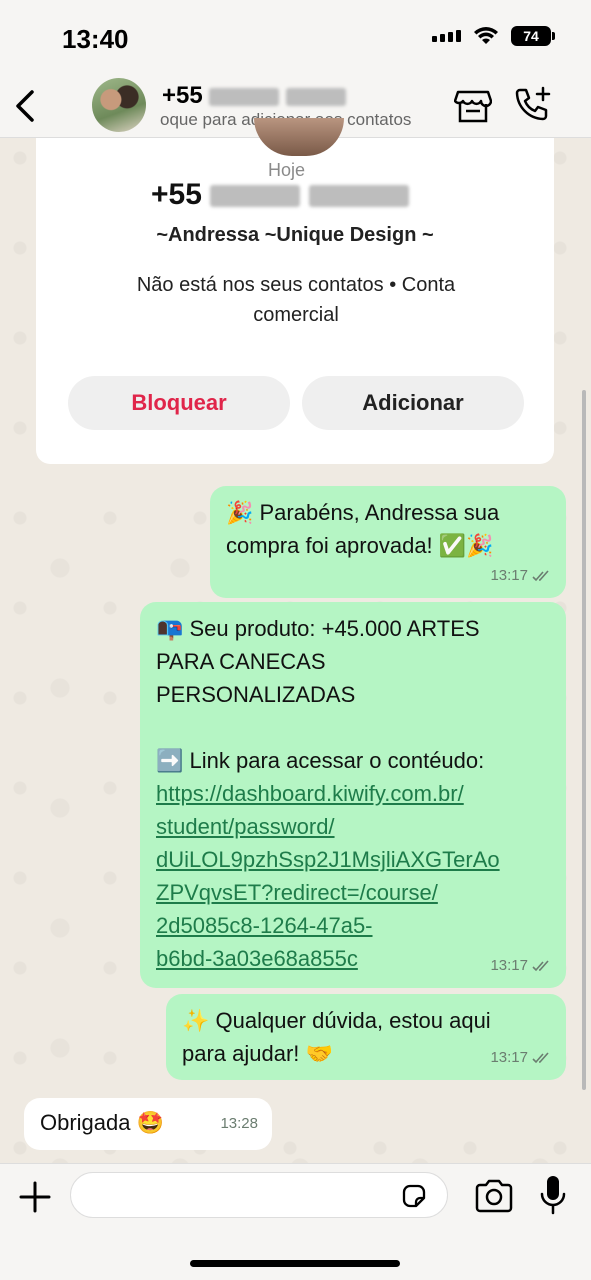 The height and width of the screenshot is (1280, 591). I want to click on camera-icon, so click(494, 1196).